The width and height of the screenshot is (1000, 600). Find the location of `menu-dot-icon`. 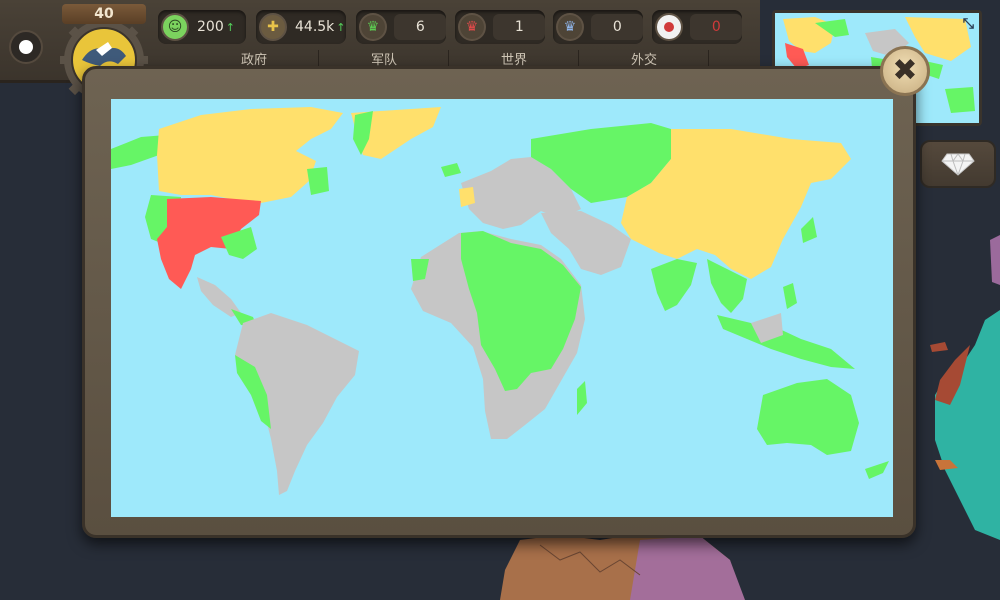

menu-dot-icon is located at coordinates (26, 47).